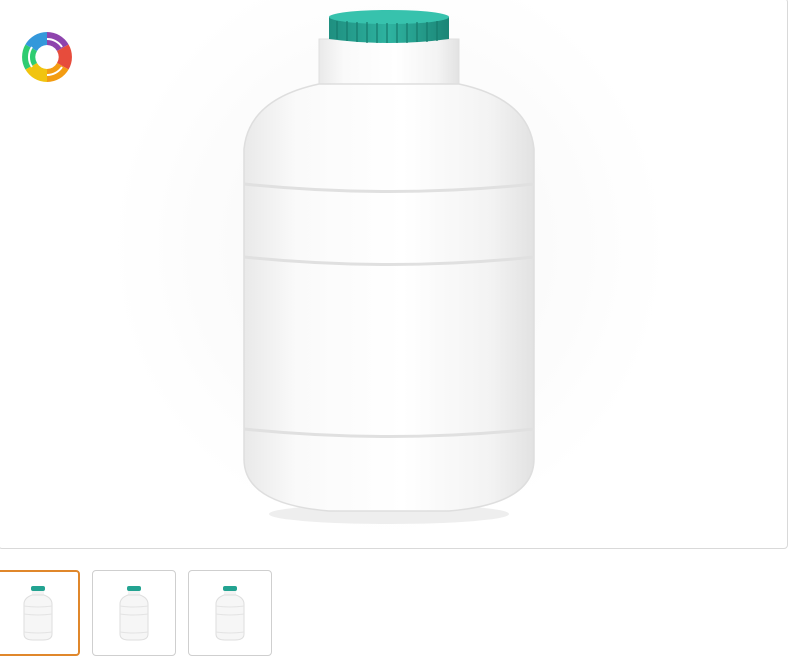 The image size is (790, 660). I want to click on brand-logo-icon, so click(47, 57).